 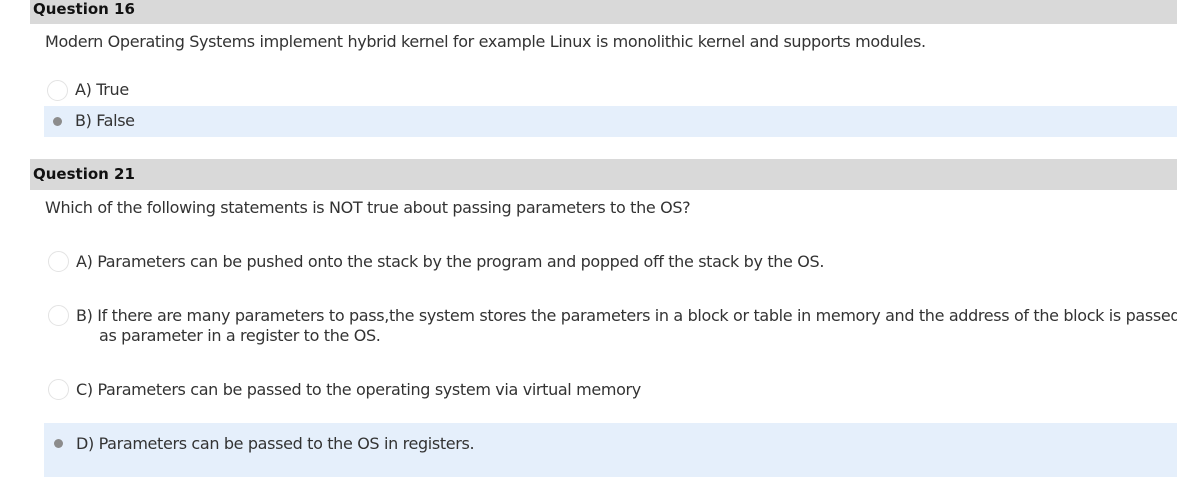 I want to click on answer-16-b: B) False, so click(x=610, y=121).